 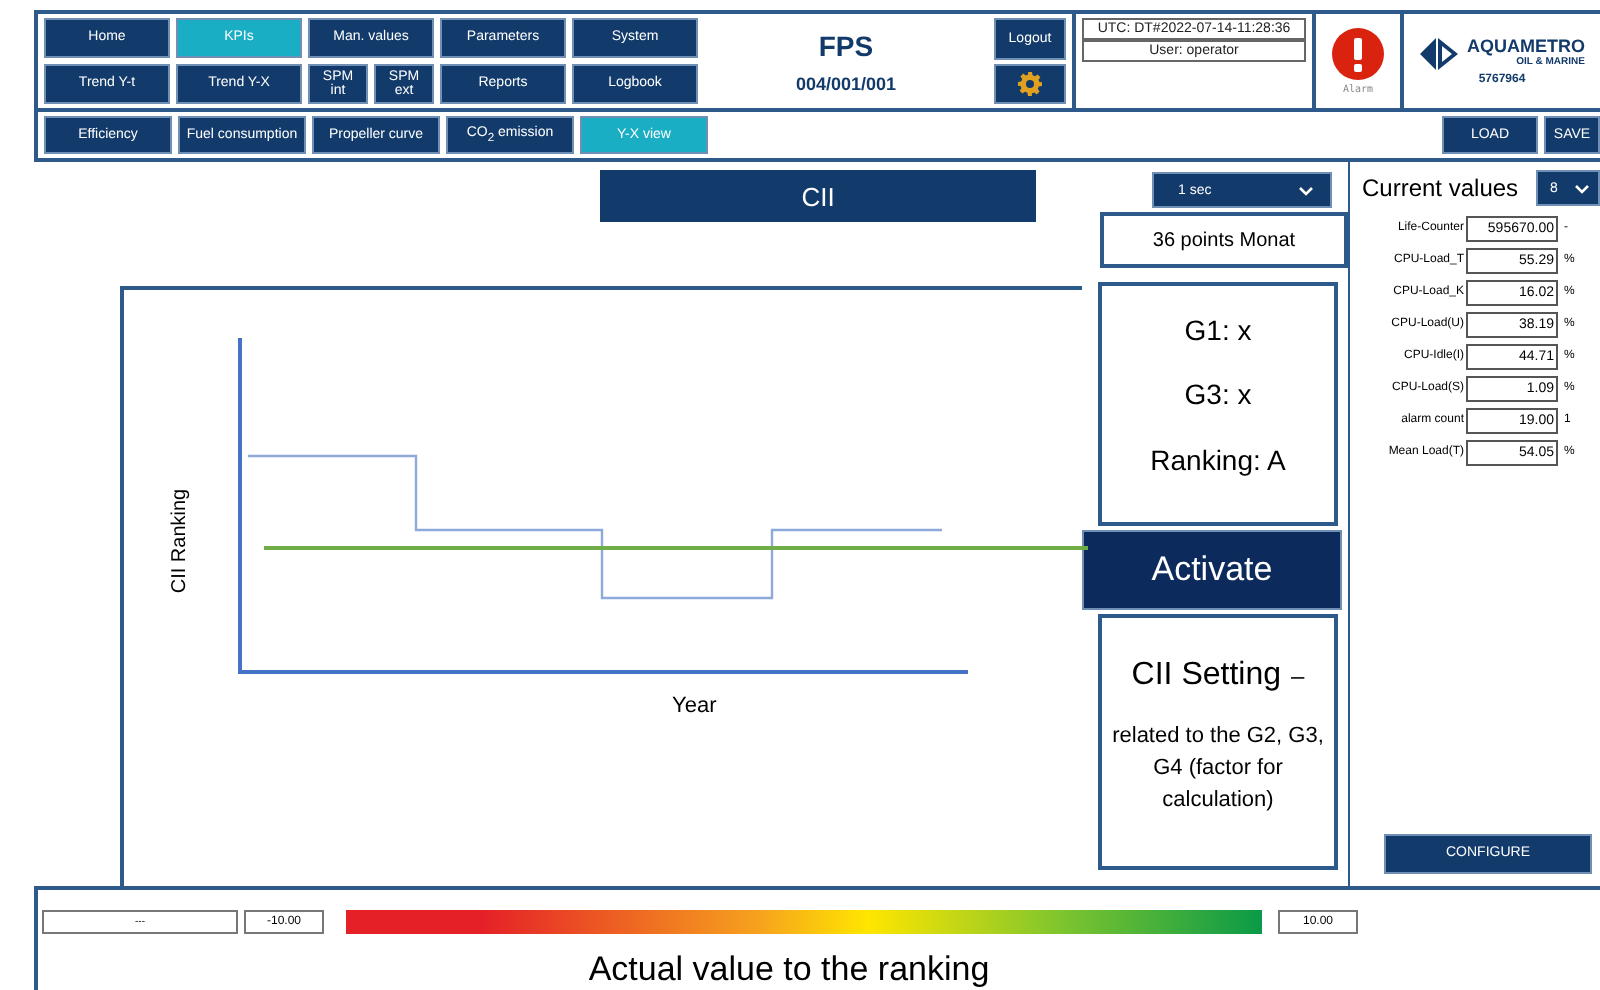 What do you see at coordinates (1526, 47) in the screenshot?
I see `brand-name: AQUAMETRO` at bounding box center [1526, 47].